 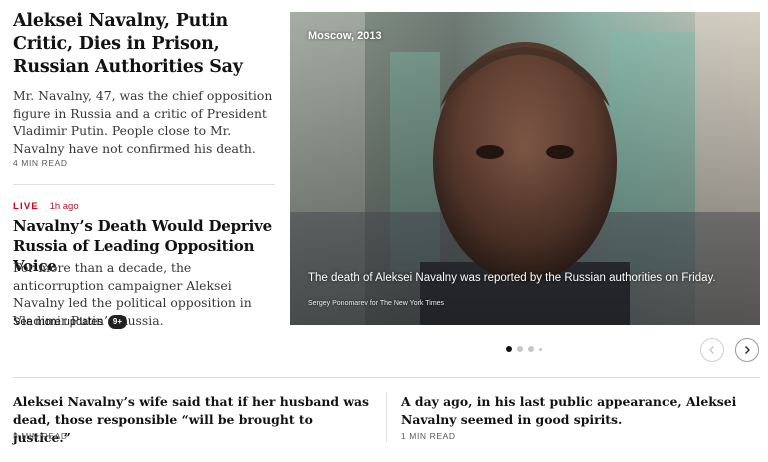 What do you see at coordinates (46, 206) in the screenshot?
I see `live-indicator: LIVE 1h ago` at bounding box center [46, 206].